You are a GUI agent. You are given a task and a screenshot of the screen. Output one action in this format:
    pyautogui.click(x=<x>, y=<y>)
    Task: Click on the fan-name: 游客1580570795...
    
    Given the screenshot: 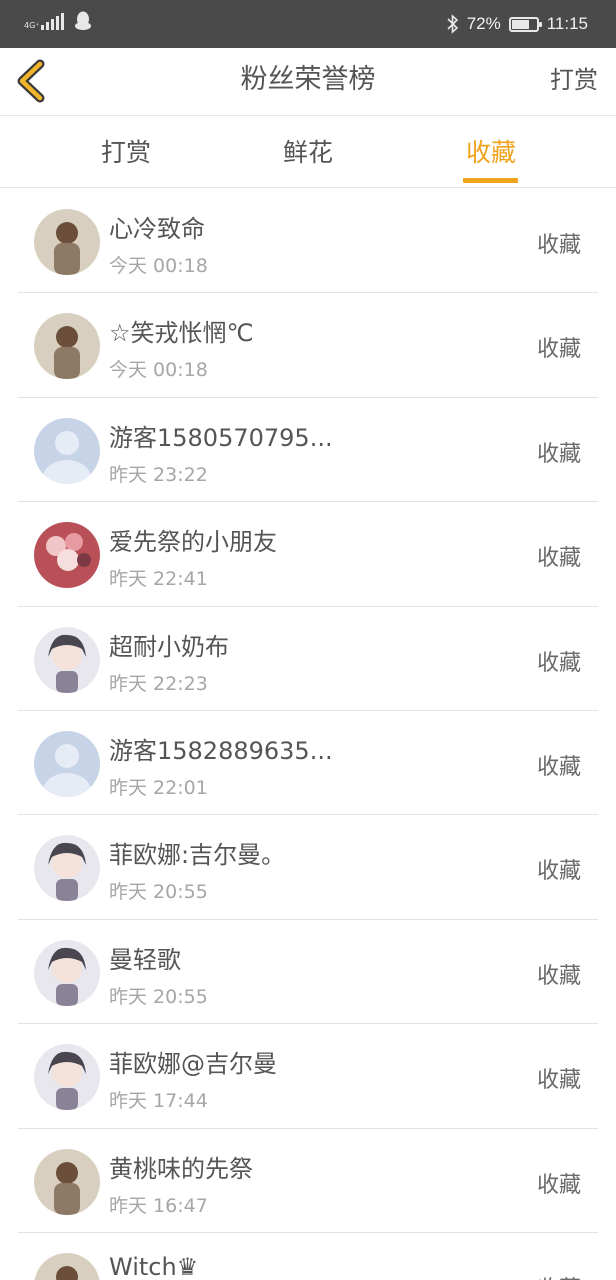 What is the action you would take?
    pyautogui.click(x=221, y=437)
    